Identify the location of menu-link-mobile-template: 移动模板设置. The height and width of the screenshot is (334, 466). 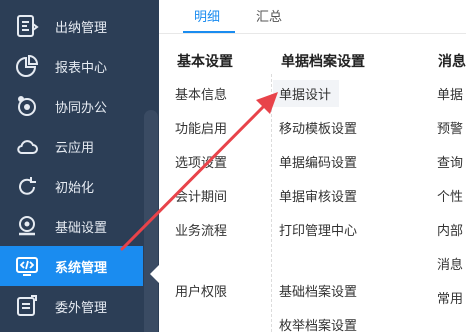
(318, 127).